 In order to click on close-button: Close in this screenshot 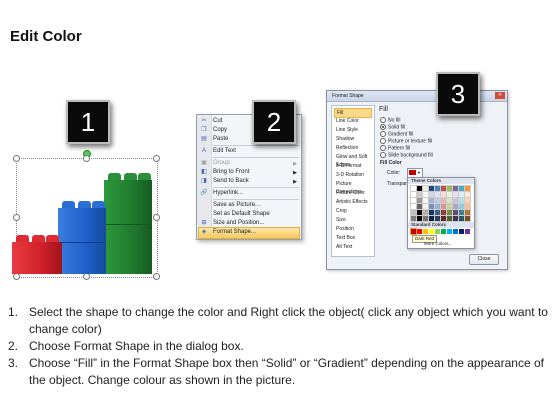, I will do `click(484, 259)`.